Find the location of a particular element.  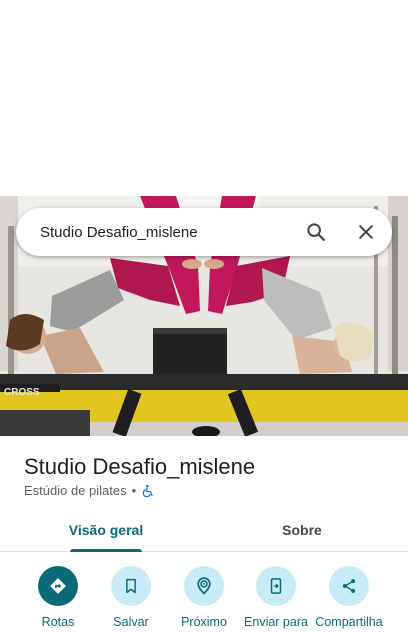

save-button: Salvar is located at coordinates (131, 597).